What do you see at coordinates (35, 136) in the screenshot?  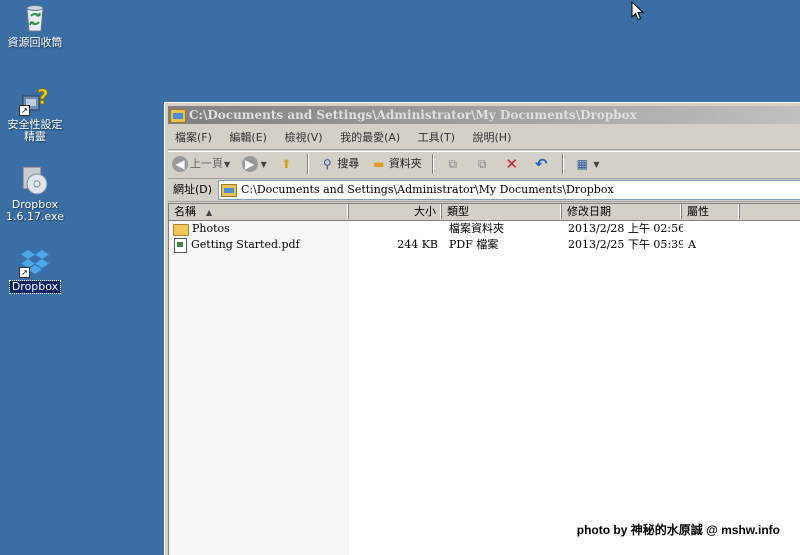 I see `security-wizard-label-line2: 精靈` at bounding box center [35, 136].